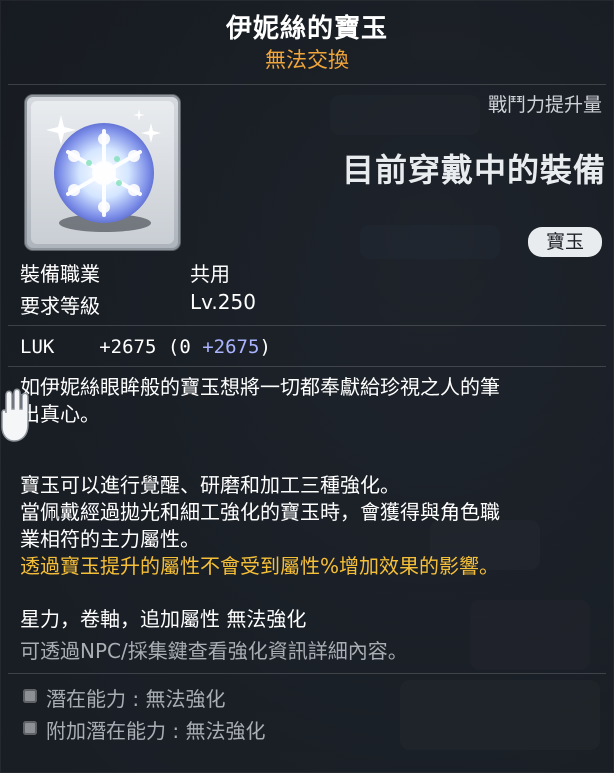 This screenshot has height=773, width=614. I want to click on flavor-text: 如伊妮絲眼眸般的寶玉想將一切都奉獻給珍視之人的筆 出真心。, so click(315, 401).